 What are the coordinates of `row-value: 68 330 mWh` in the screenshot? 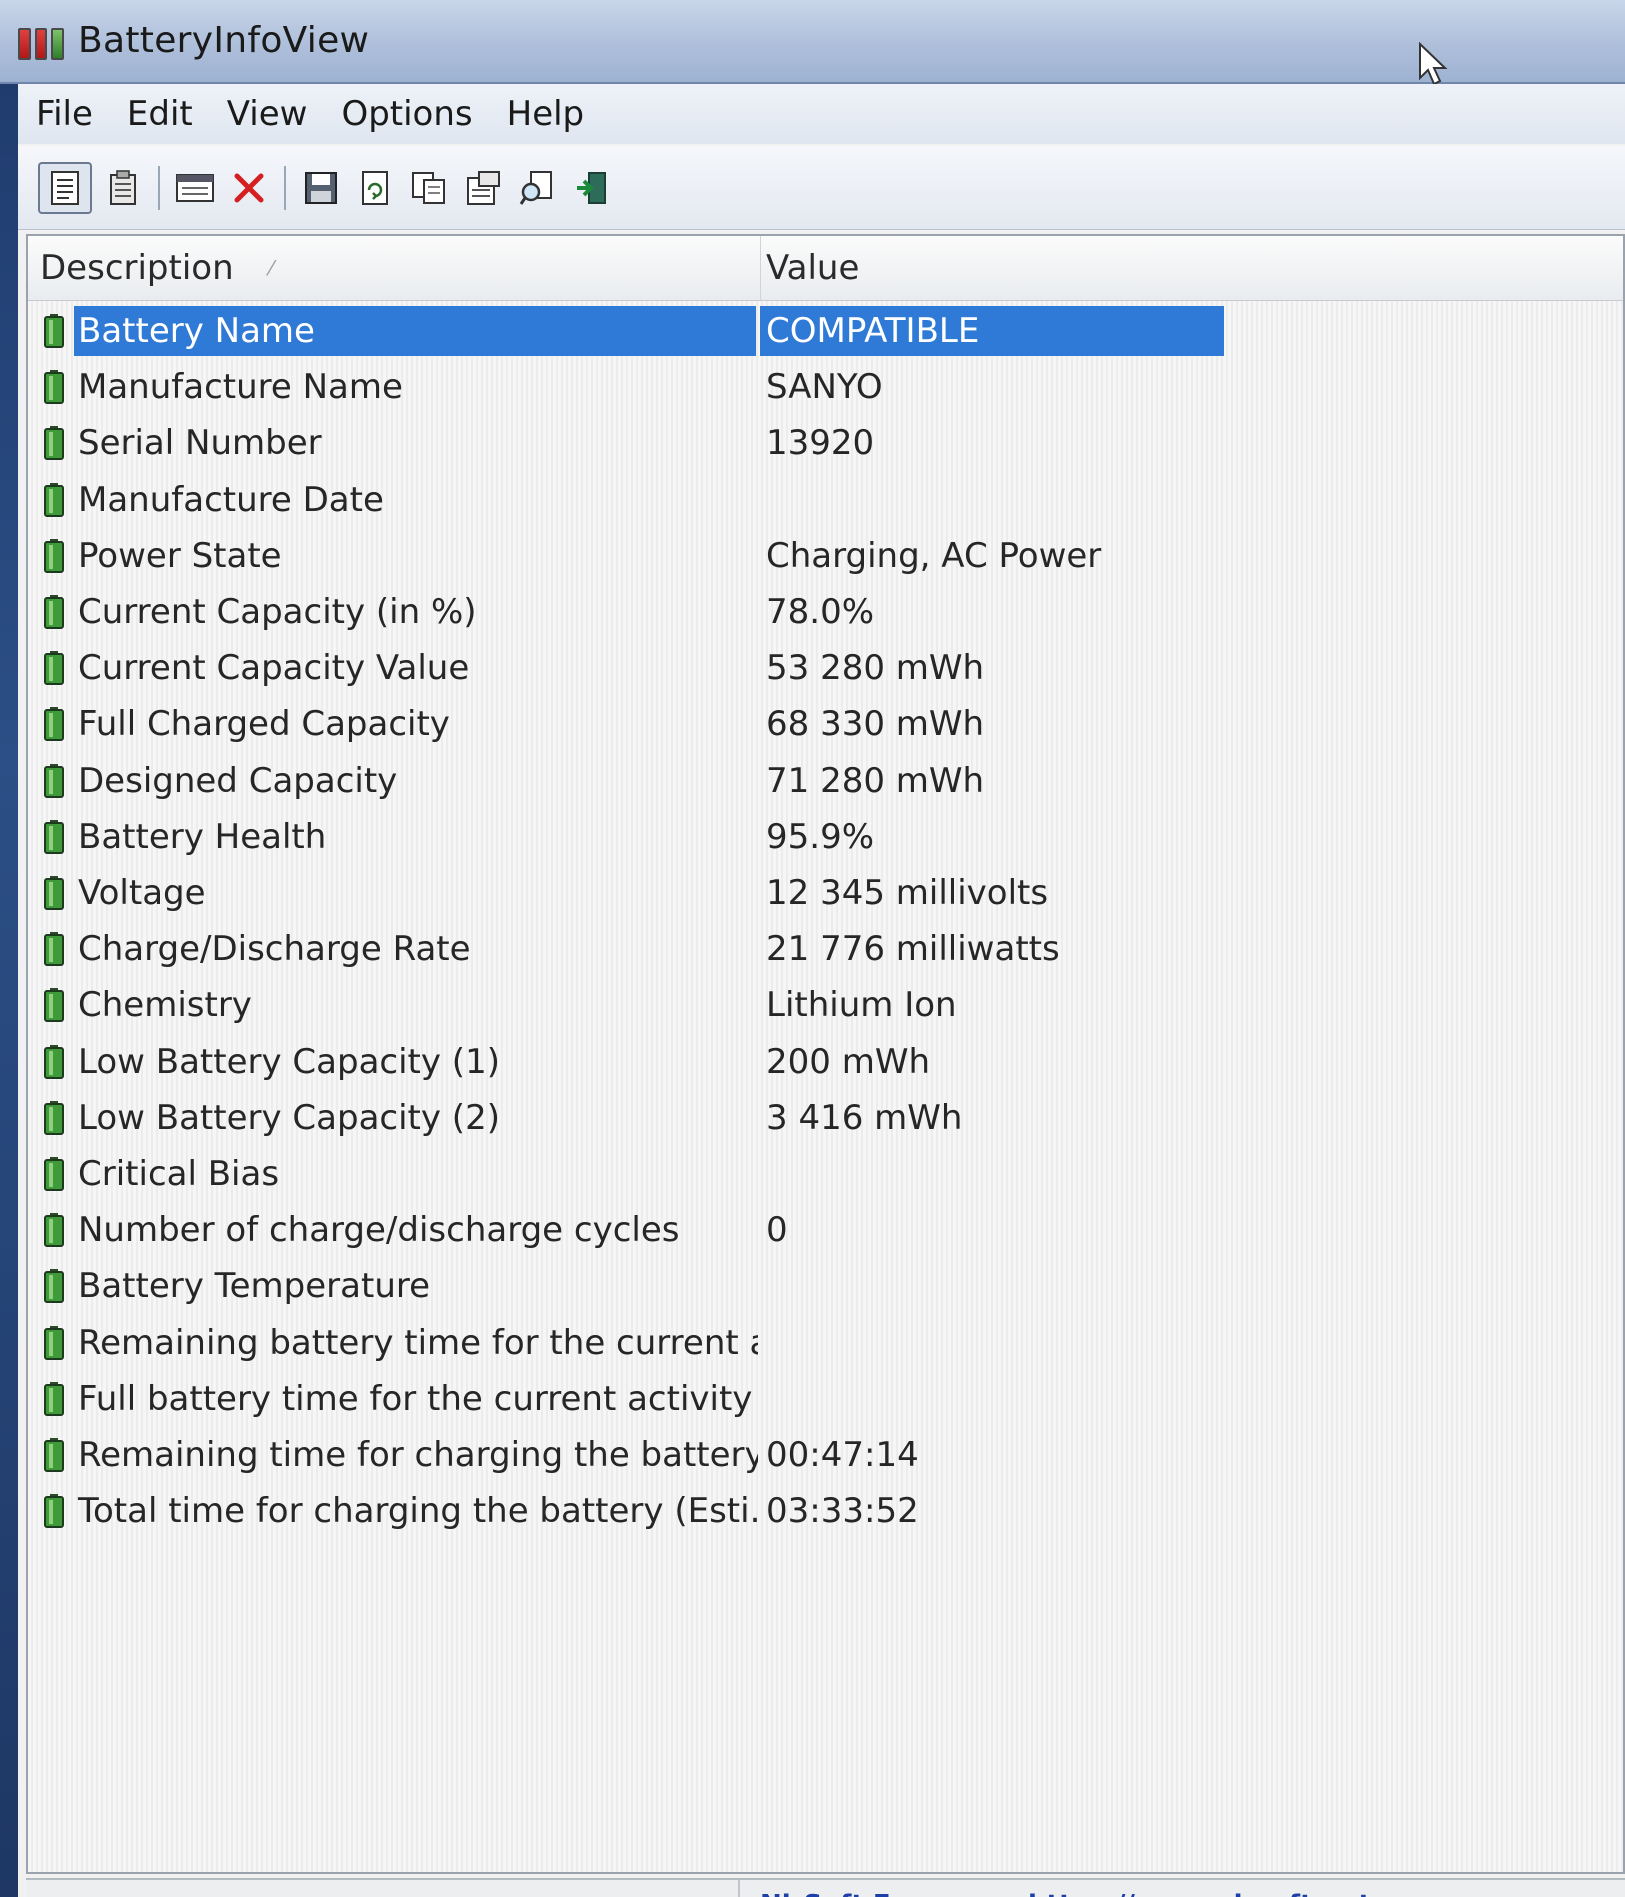 It's located at (875, 724).